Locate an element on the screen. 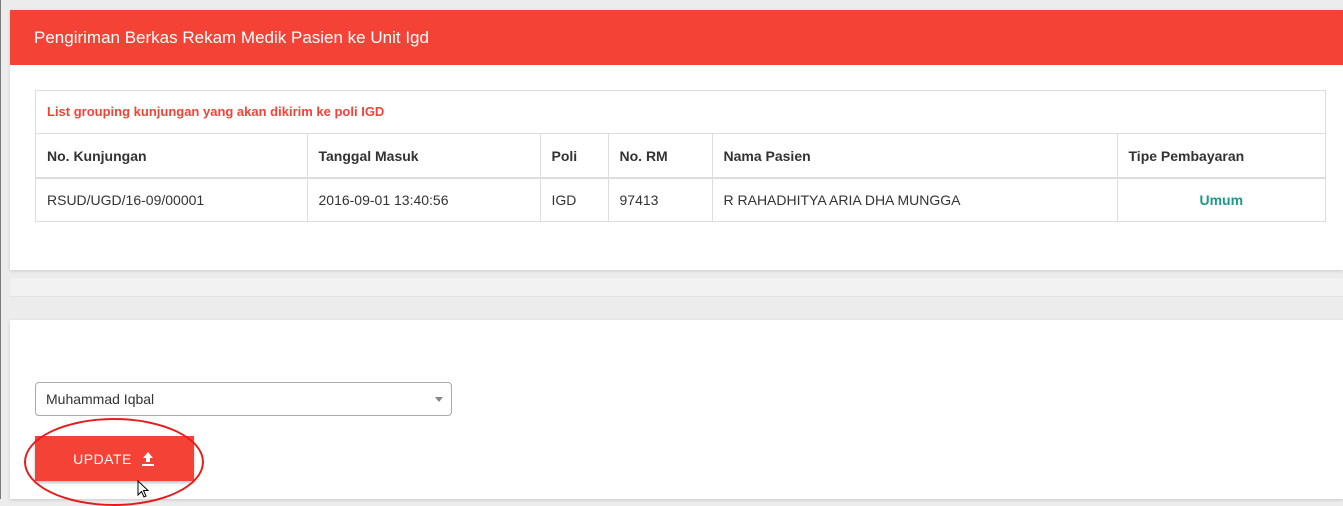  col-tanggal-masuk: Tanggal Masuk is located at coordinates (424, 156).